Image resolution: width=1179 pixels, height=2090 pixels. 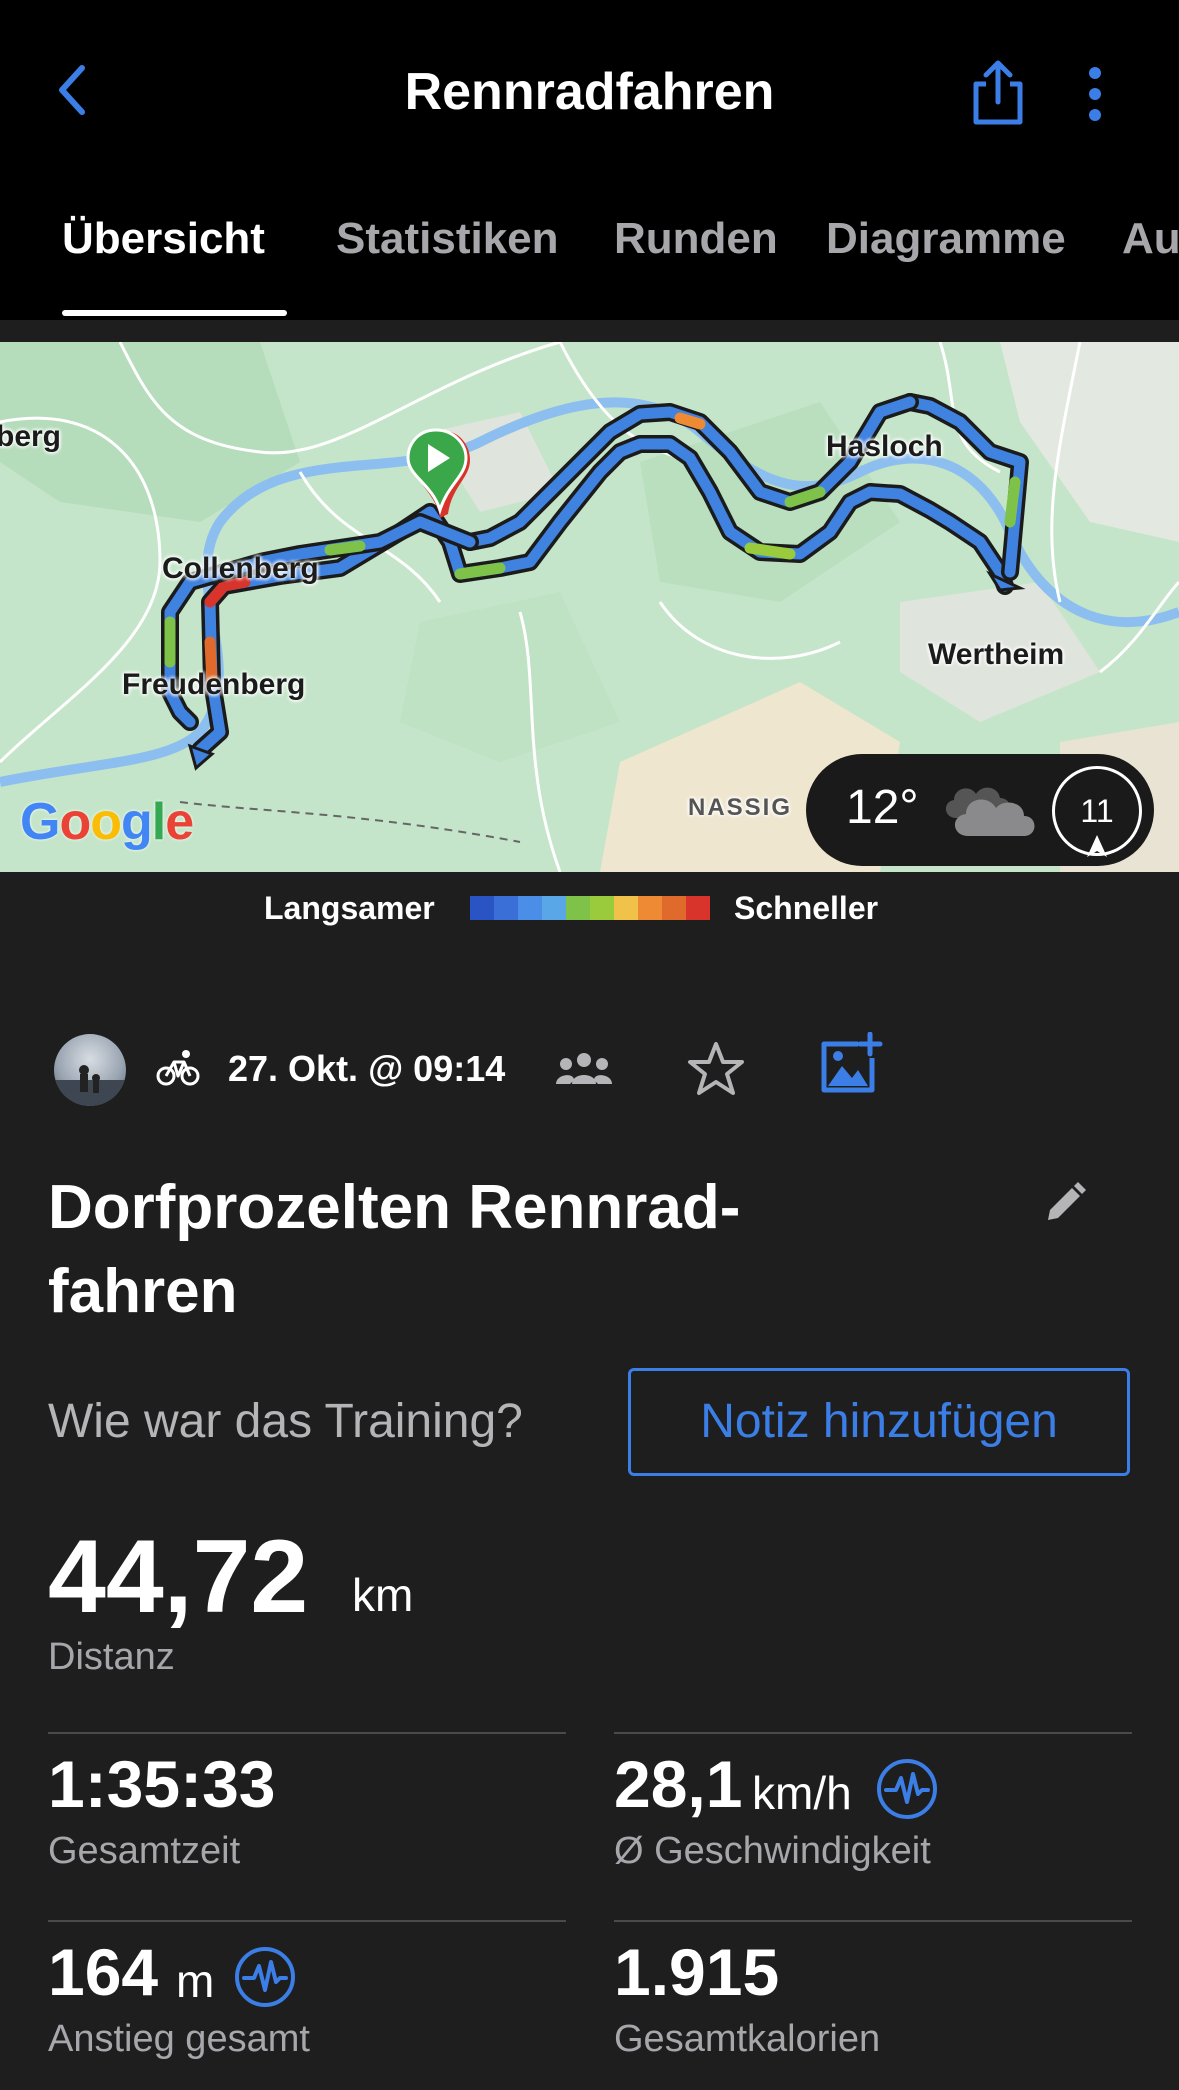 What do you see at coordinates (1097, 811) in the screenshot?
I see `wind-indicator: 11` at bounding box center [1097, 811].